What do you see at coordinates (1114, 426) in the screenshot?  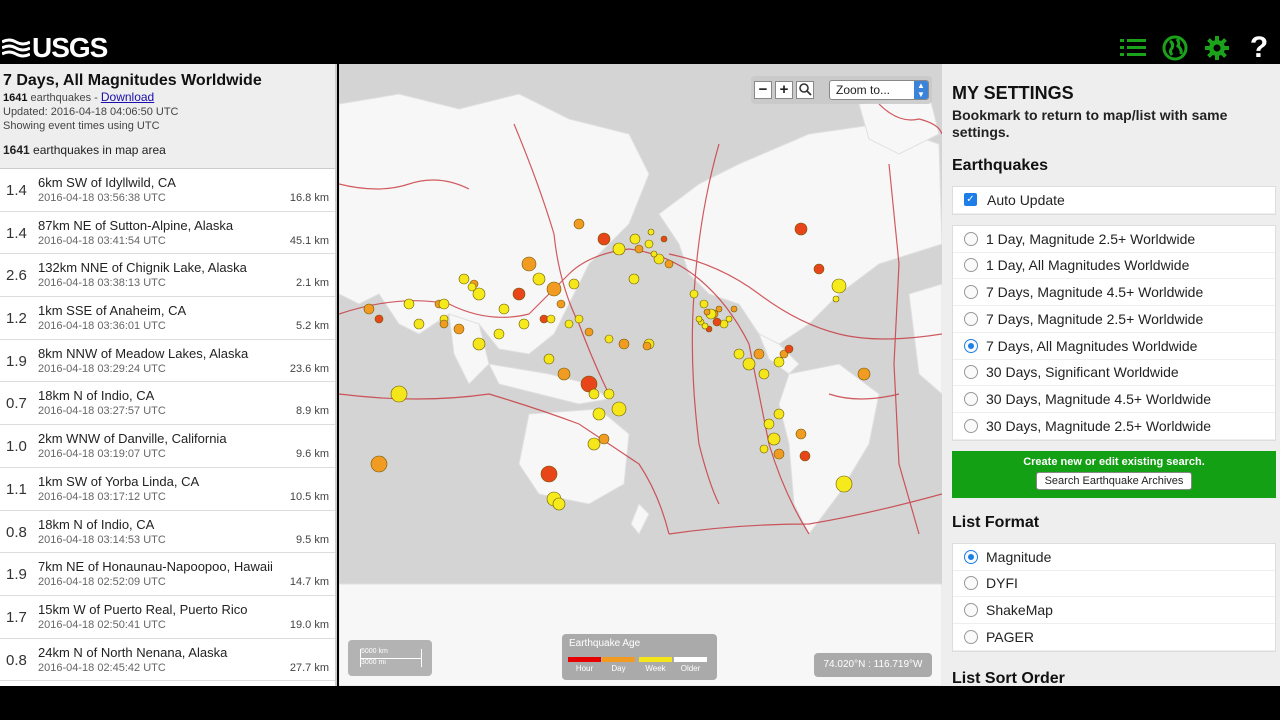 I see `feed-option: 30 Days, Magnitude 2.5+ Worldwide` at bounding box center [1114, 426].